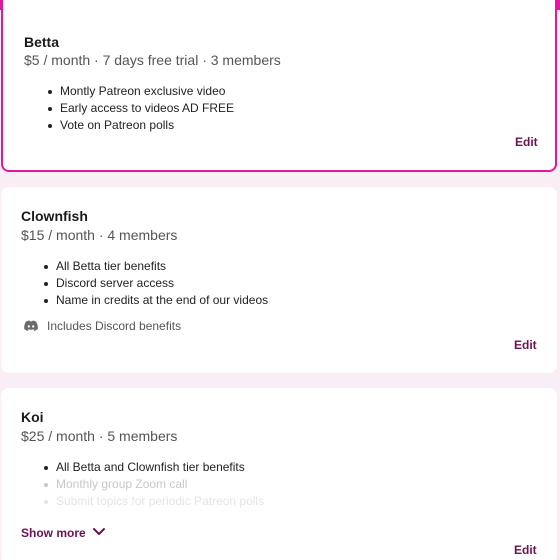 The image size is (560, 560). Describe the element at coordinates (154, 467) in the screenshot. I see `benefit-item: All Betta and Clownfish tier benefits` at that location.